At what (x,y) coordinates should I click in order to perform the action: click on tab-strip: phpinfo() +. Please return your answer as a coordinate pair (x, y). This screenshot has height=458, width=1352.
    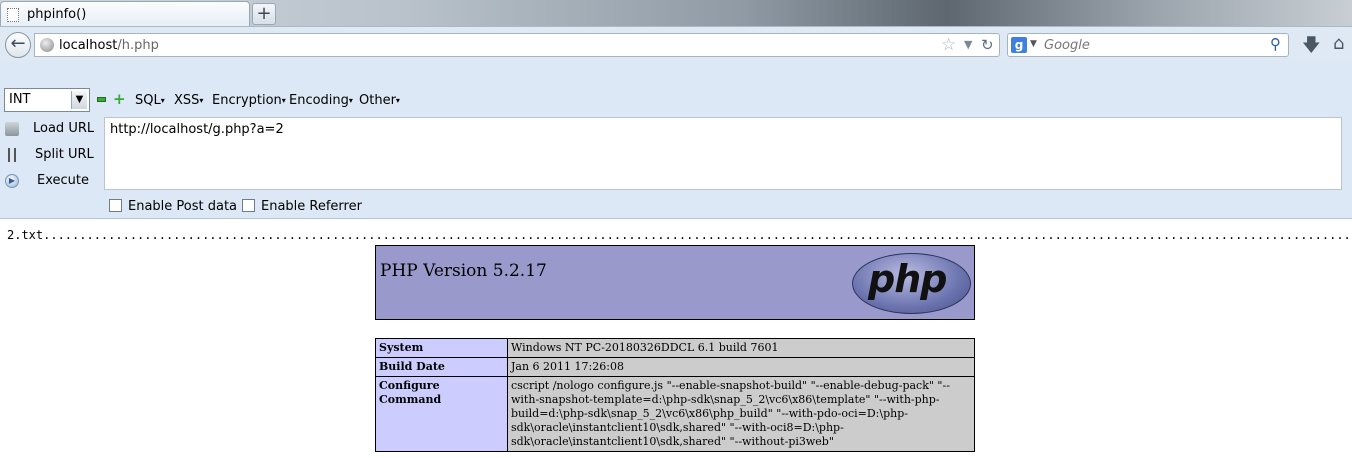
    Looking at the image, I should click on (676, 13).